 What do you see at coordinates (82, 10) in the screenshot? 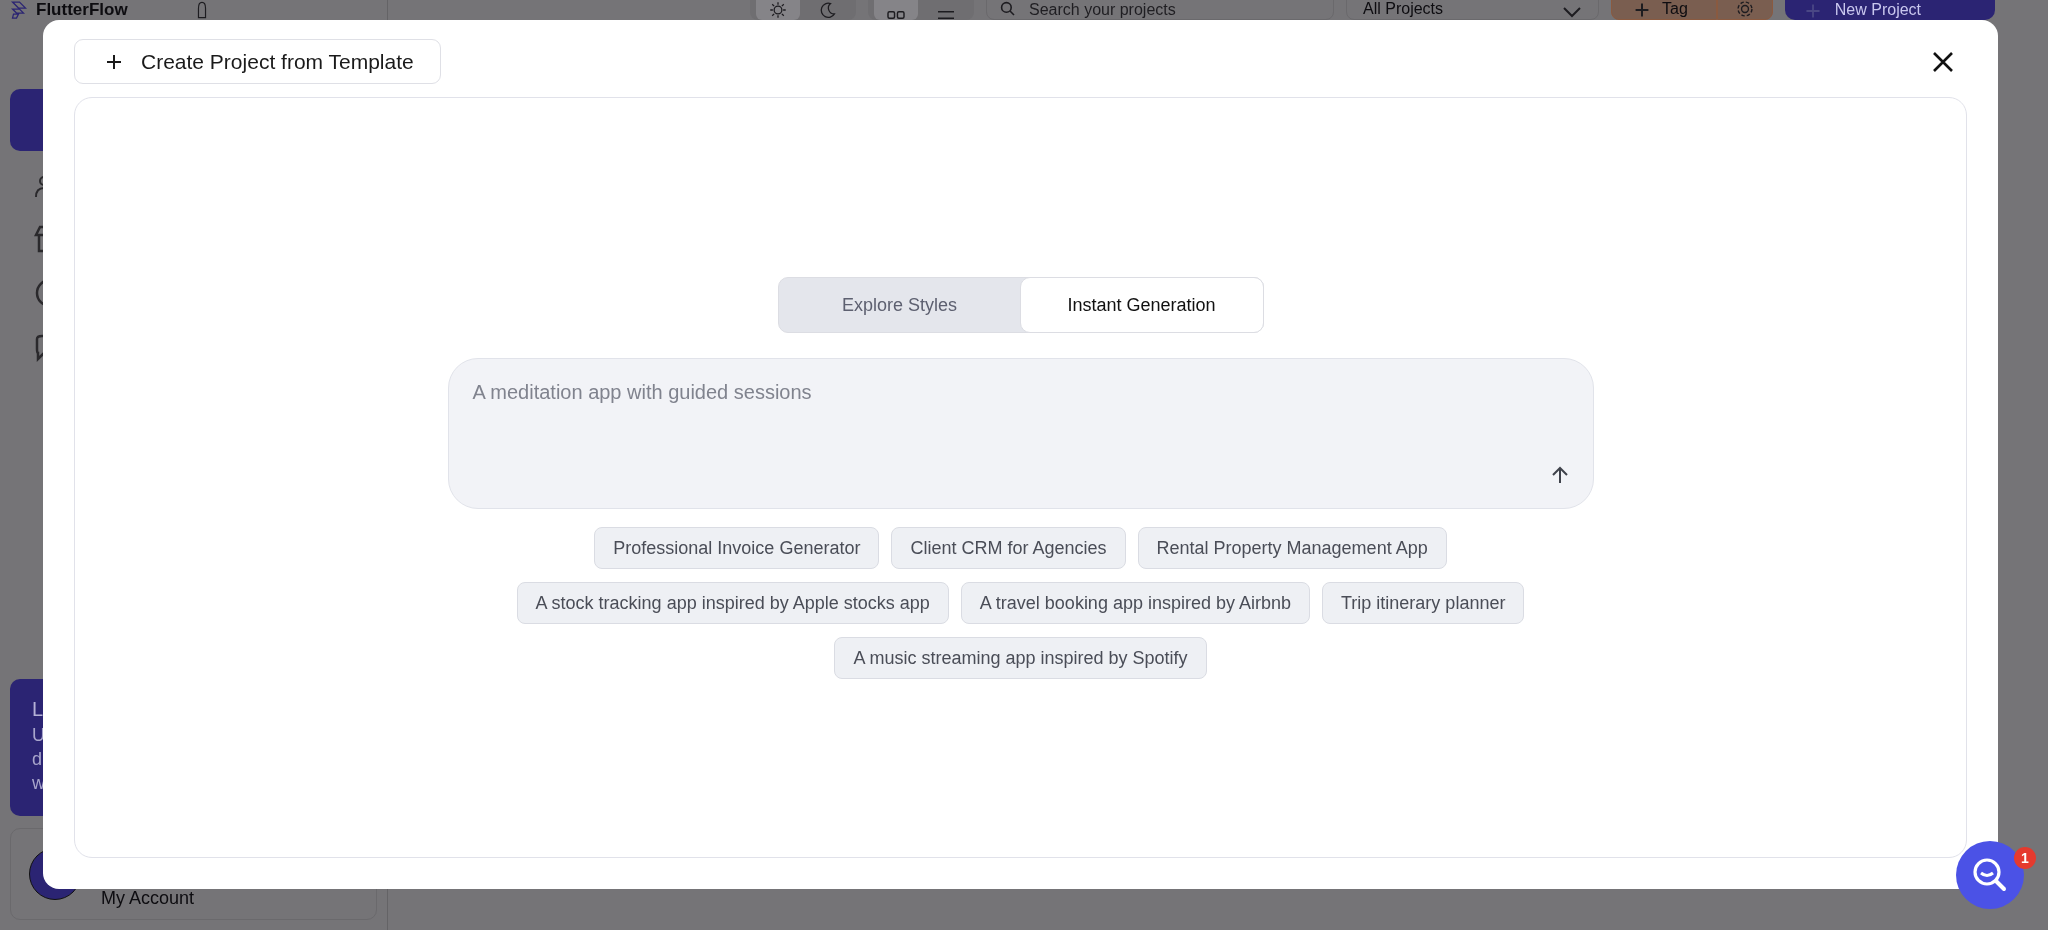
I see `logo-text: FlutterFlow` at bounding box center [82, 10].